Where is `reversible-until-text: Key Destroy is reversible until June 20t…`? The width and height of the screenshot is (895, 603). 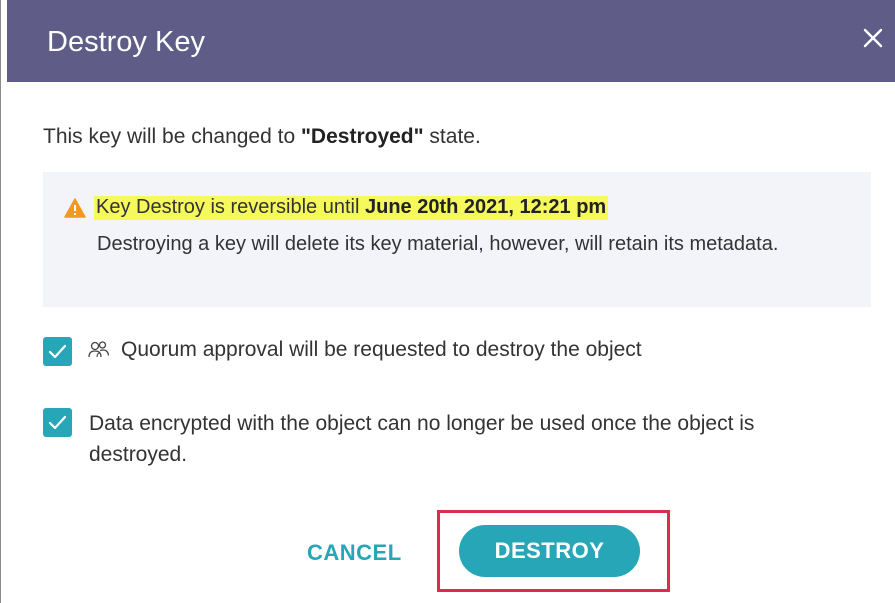
reversible-until-text: Key Destroy is reversible until June 20t… is located at coordinates (351, 208).